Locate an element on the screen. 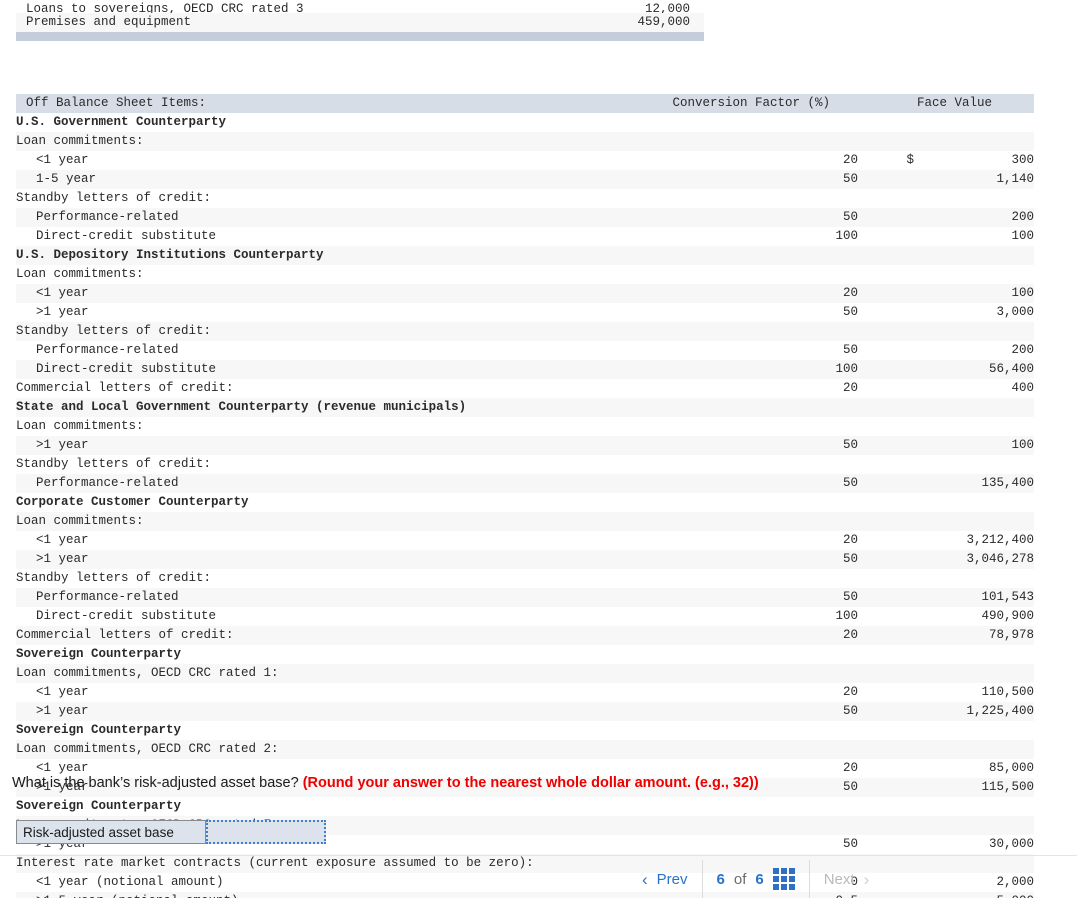 The width and height of the screenshot is (1077, 898). face-value-cell: 1,225,400 is located at coordinates (974, 711).